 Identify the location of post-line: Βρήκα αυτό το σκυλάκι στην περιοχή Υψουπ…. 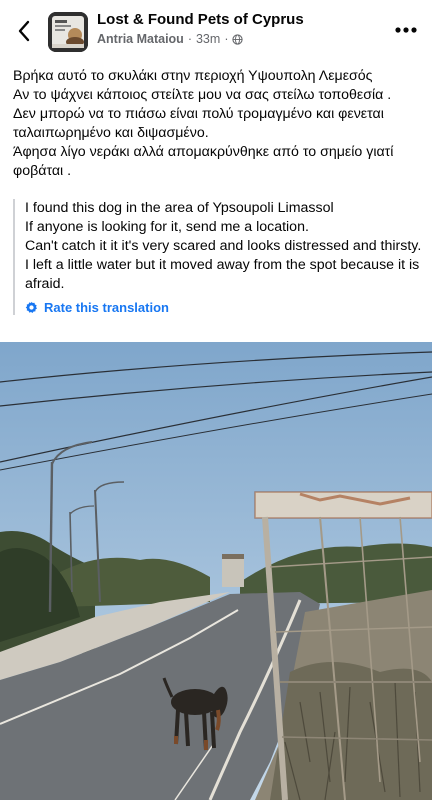
(193, 76).